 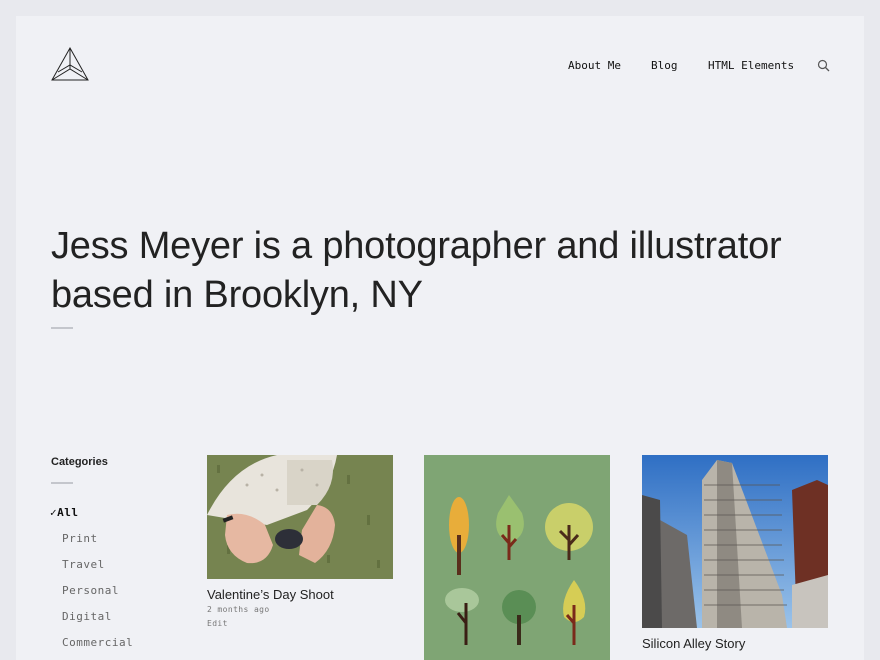 I want to click on category-all: ✓All, so click(x=64, y=513).